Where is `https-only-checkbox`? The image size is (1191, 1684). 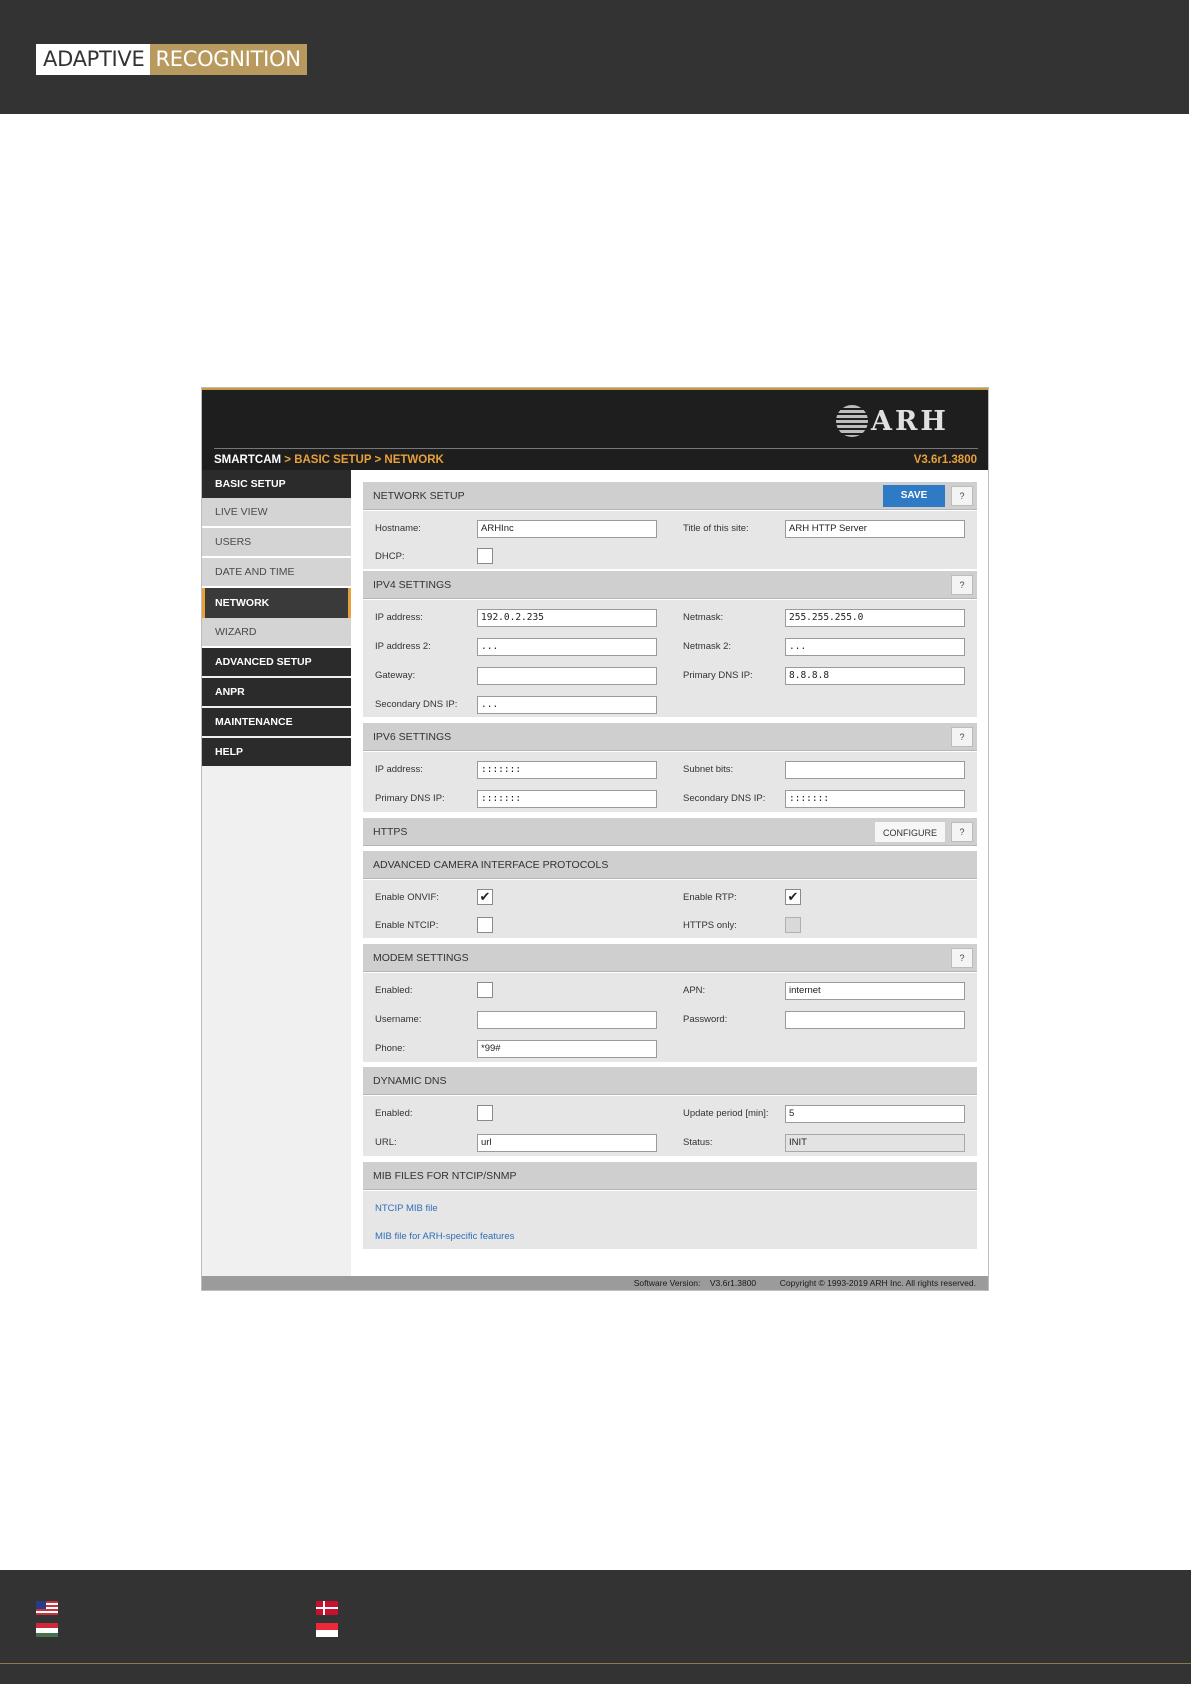 https-only-checkbox is located at coordinates (793, 925).